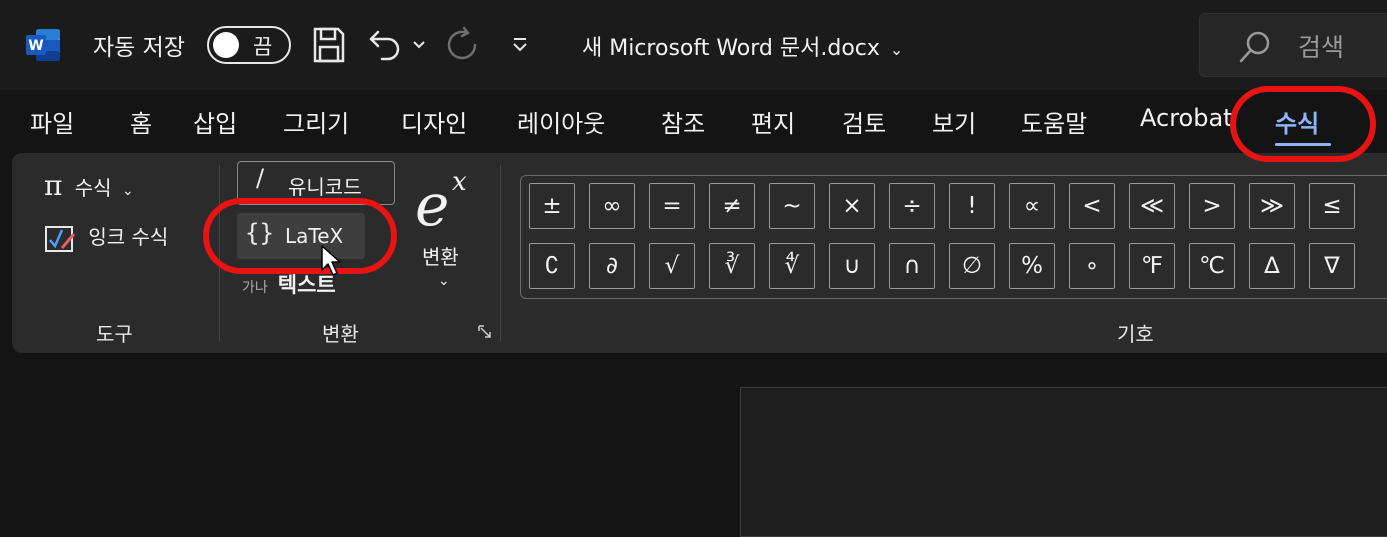  Describe the element at coordinates (1092, 206) in the screenshot. I see `symbol-button: <` at that location.